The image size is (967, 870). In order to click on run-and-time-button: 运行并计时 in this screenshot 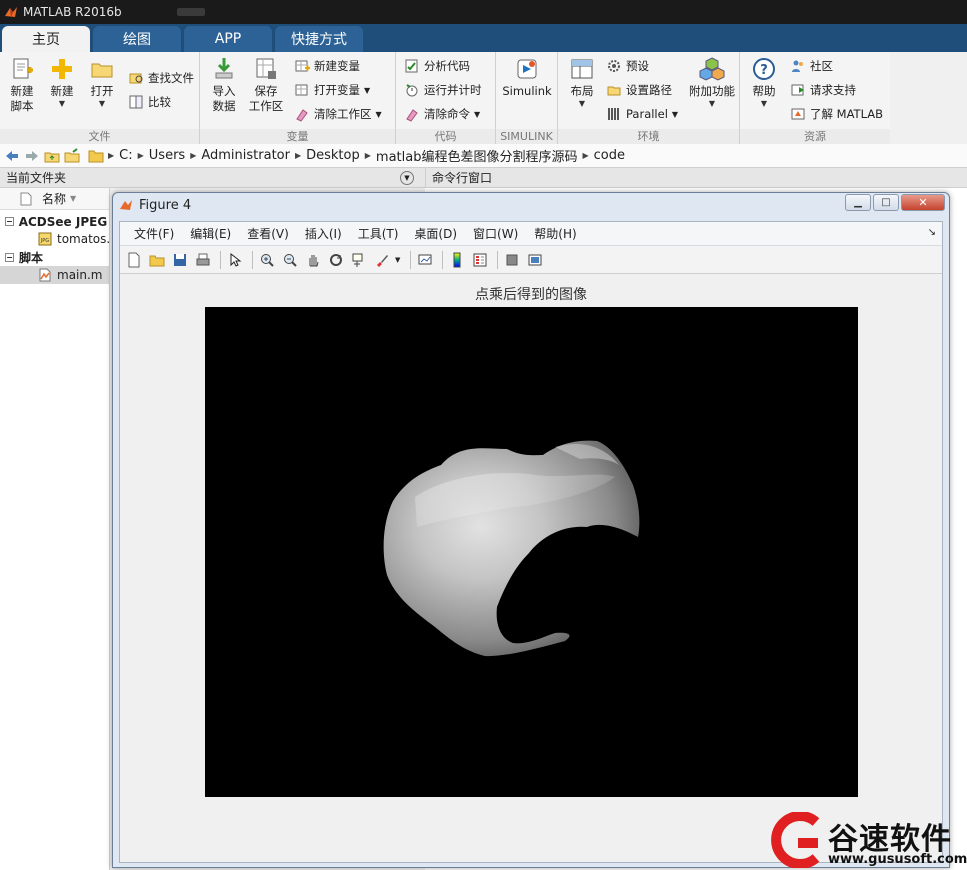, I will do `click(443, 90)`.